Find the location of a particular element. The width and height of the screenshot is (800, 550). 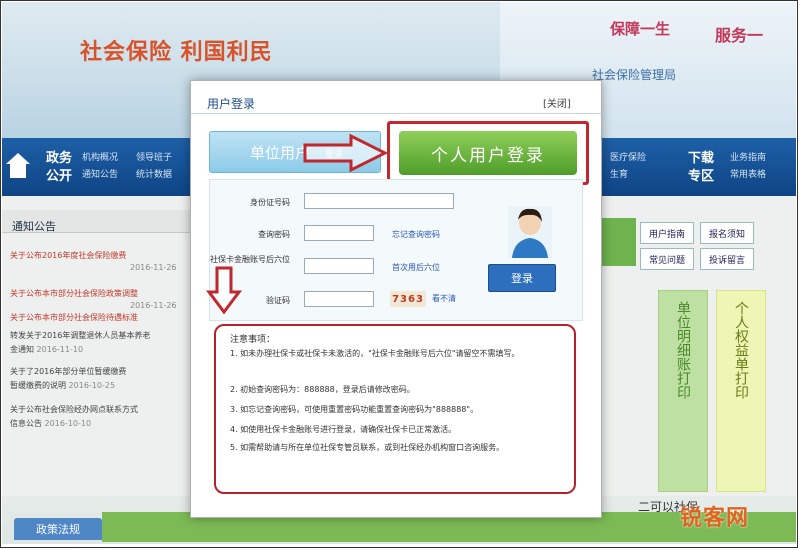

news-item: 信息公告 2016-10-10 is located at coordinates (50, 424).